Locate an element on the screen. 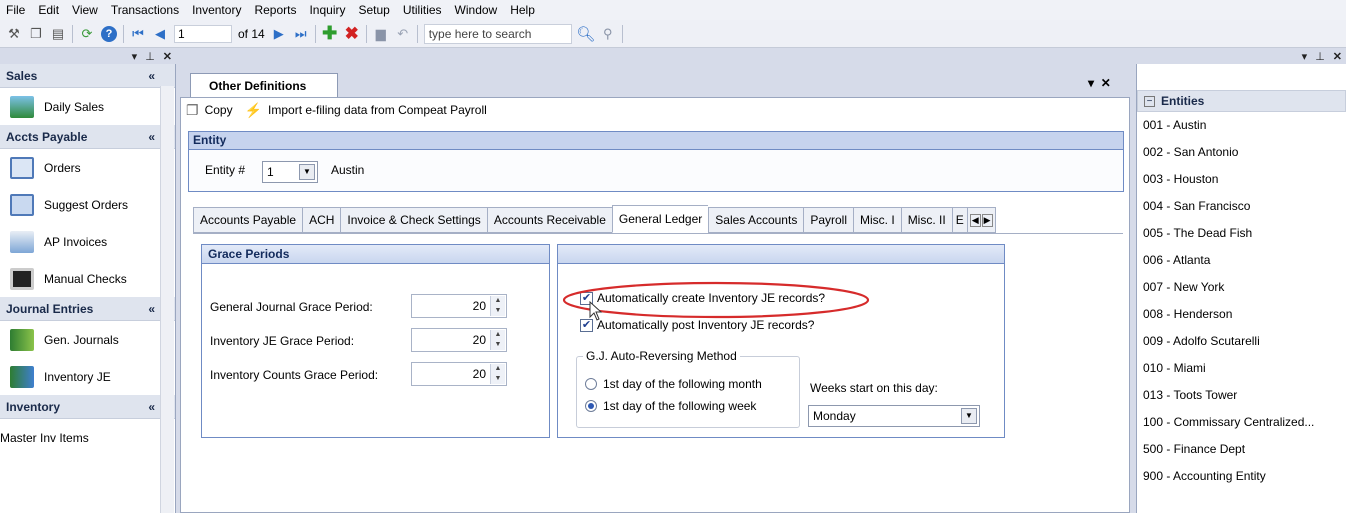 This screenshot has width=1346, height=513. tab-payroll: Payroll is located at coordinates (828, 220).